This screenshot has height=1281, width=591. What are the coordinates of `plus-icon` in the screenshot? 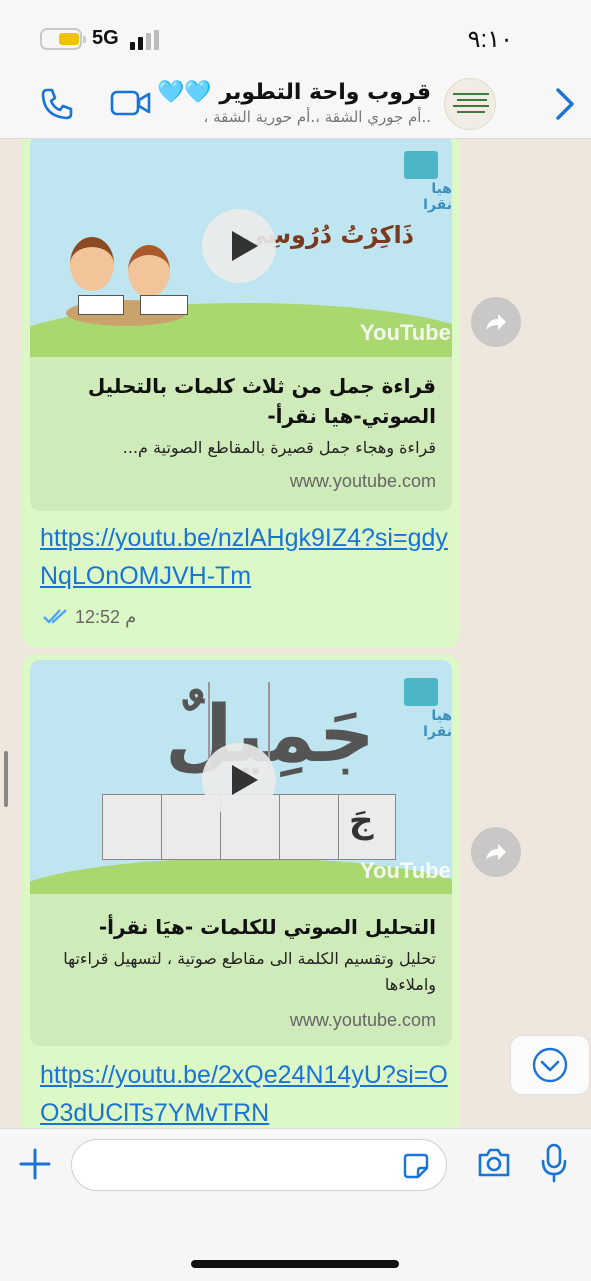 It's located at (35, 1164).